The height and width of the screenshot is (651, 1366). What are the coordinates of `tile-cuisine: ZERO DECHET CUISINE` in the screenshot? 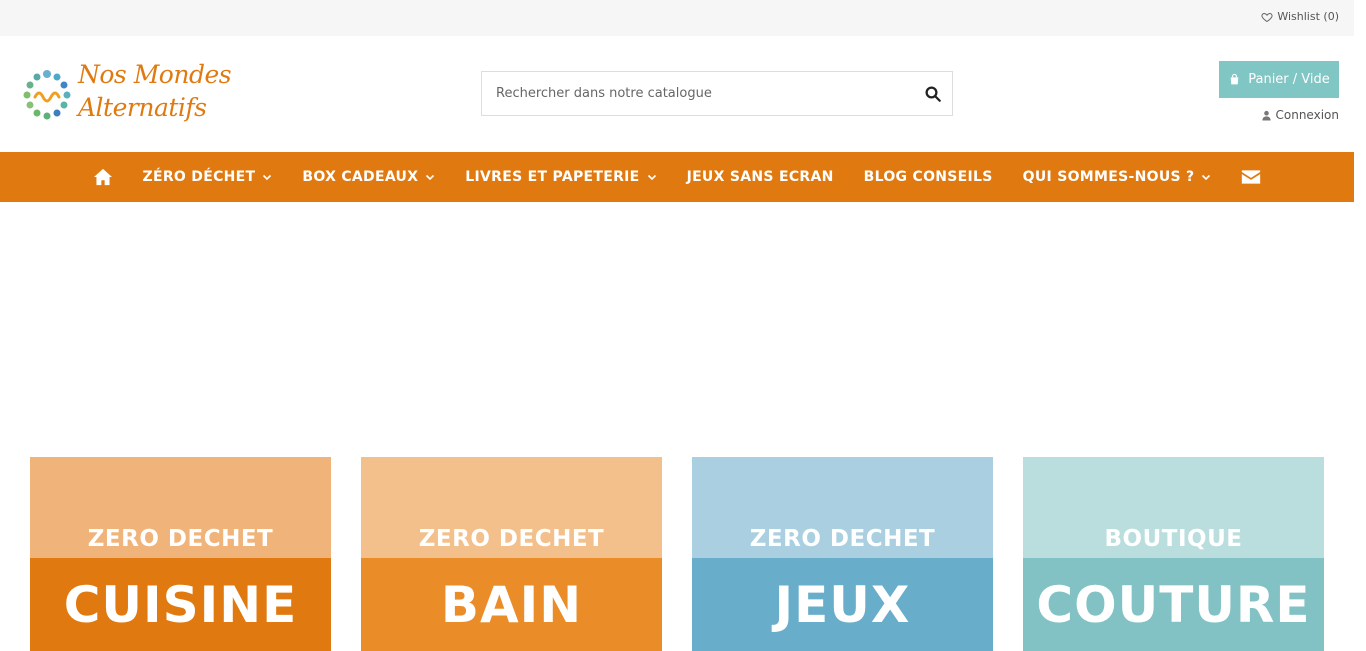 It's located at (180, 554).